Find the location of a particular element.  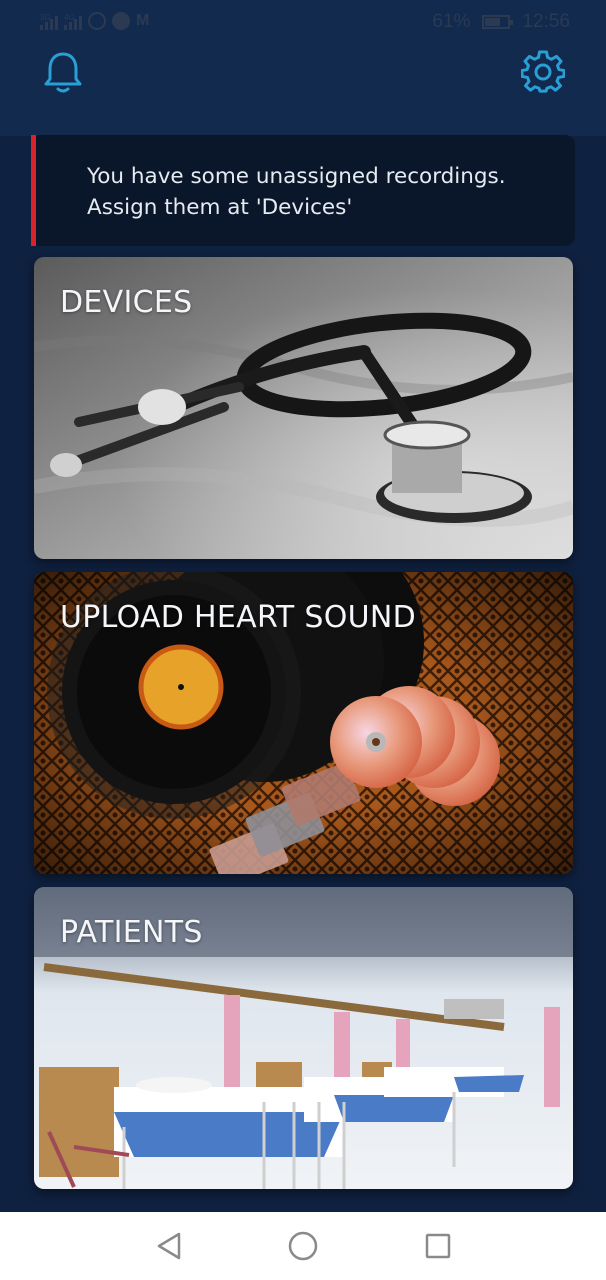

back-button is located at coordinates (169, 1246).